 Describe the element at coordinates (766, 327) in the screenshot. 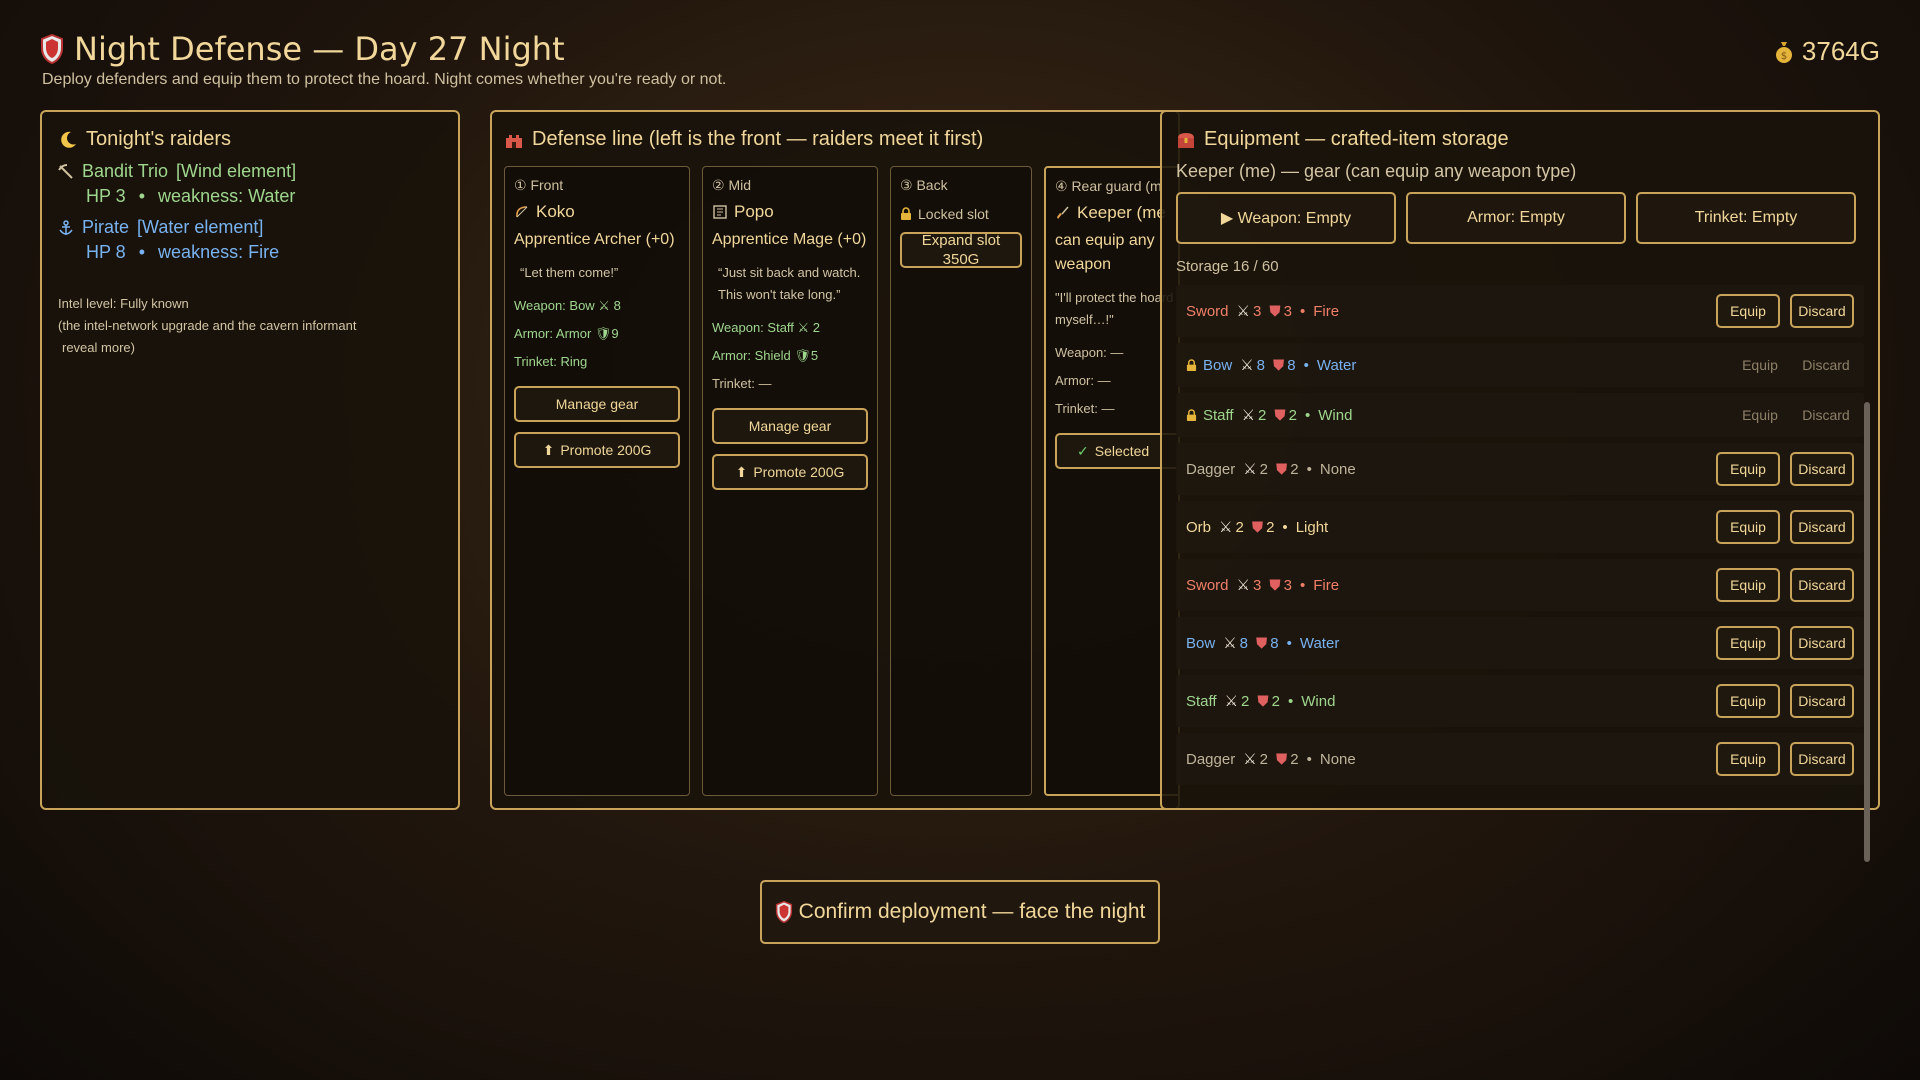

I see `gear-weapon: Weapon: Staff ⚔ 2` at that location.